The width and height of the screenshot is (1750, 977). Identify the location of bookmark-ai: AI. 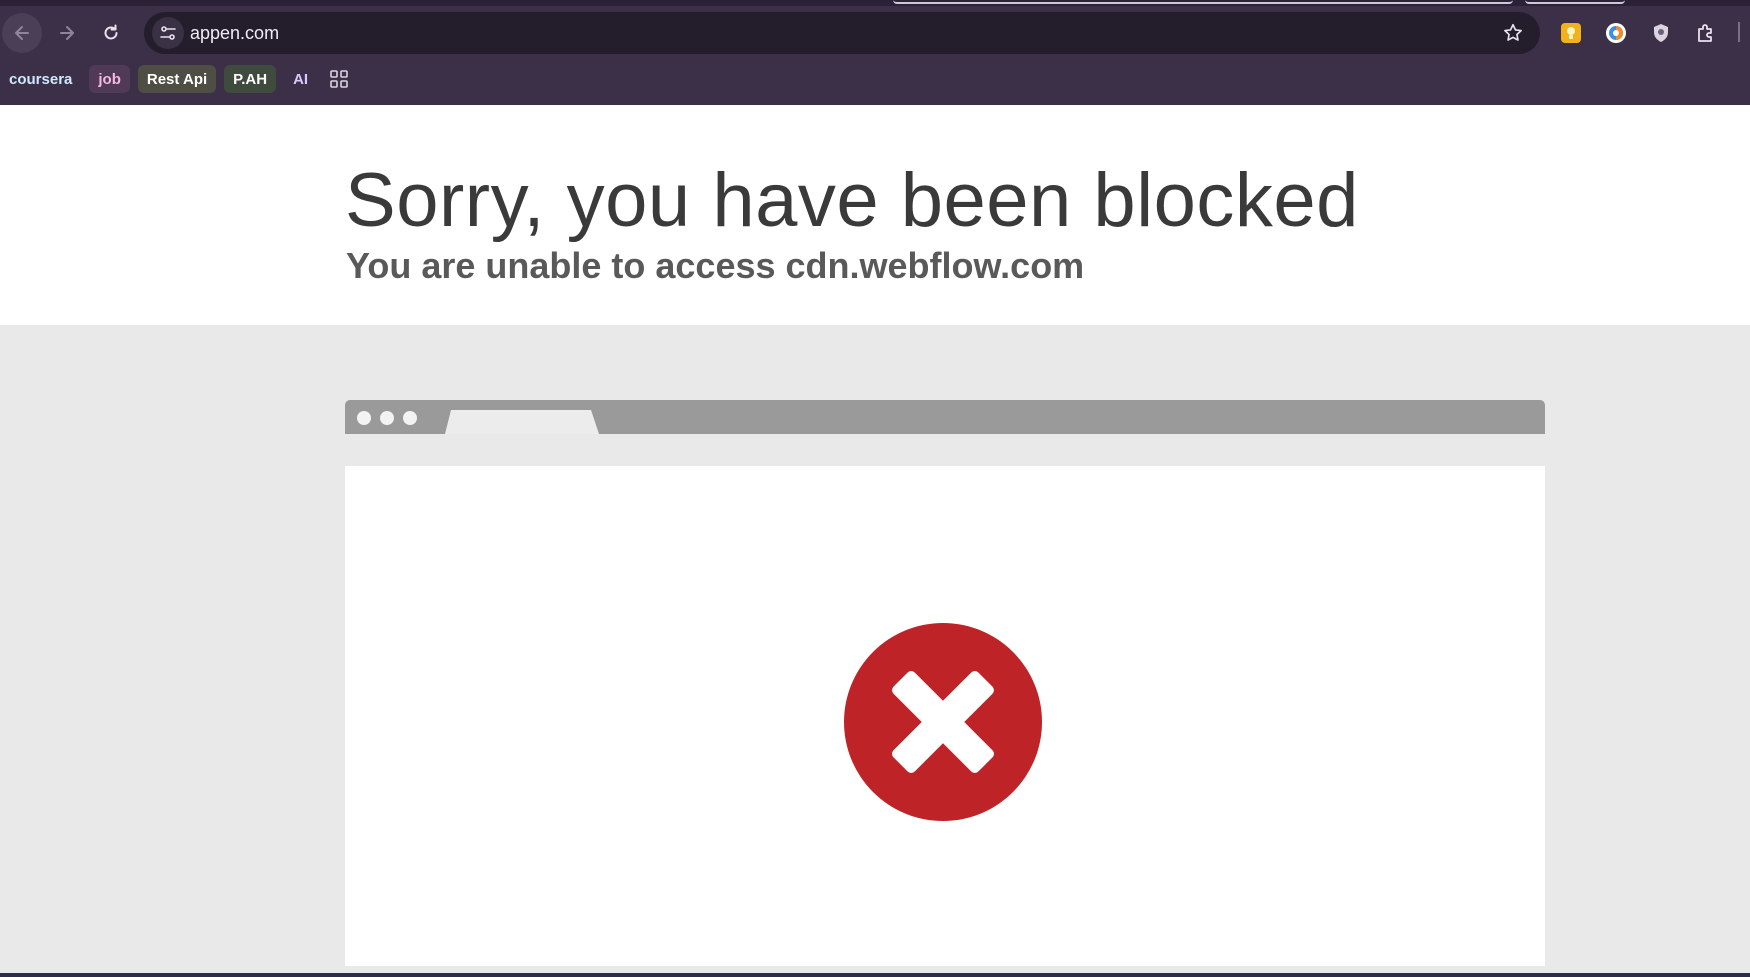
(301, 79).